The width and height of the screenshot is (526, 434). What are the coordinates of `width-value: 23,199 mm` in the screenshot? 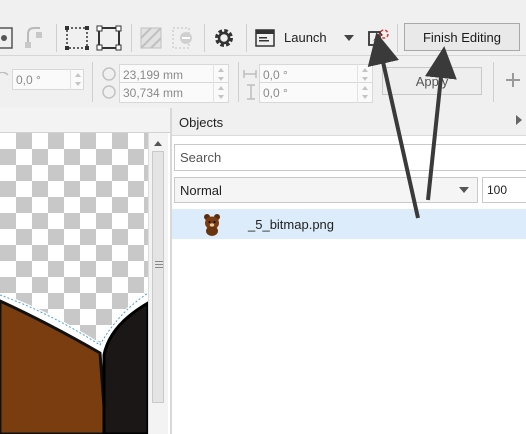 It's located at (153, 74).